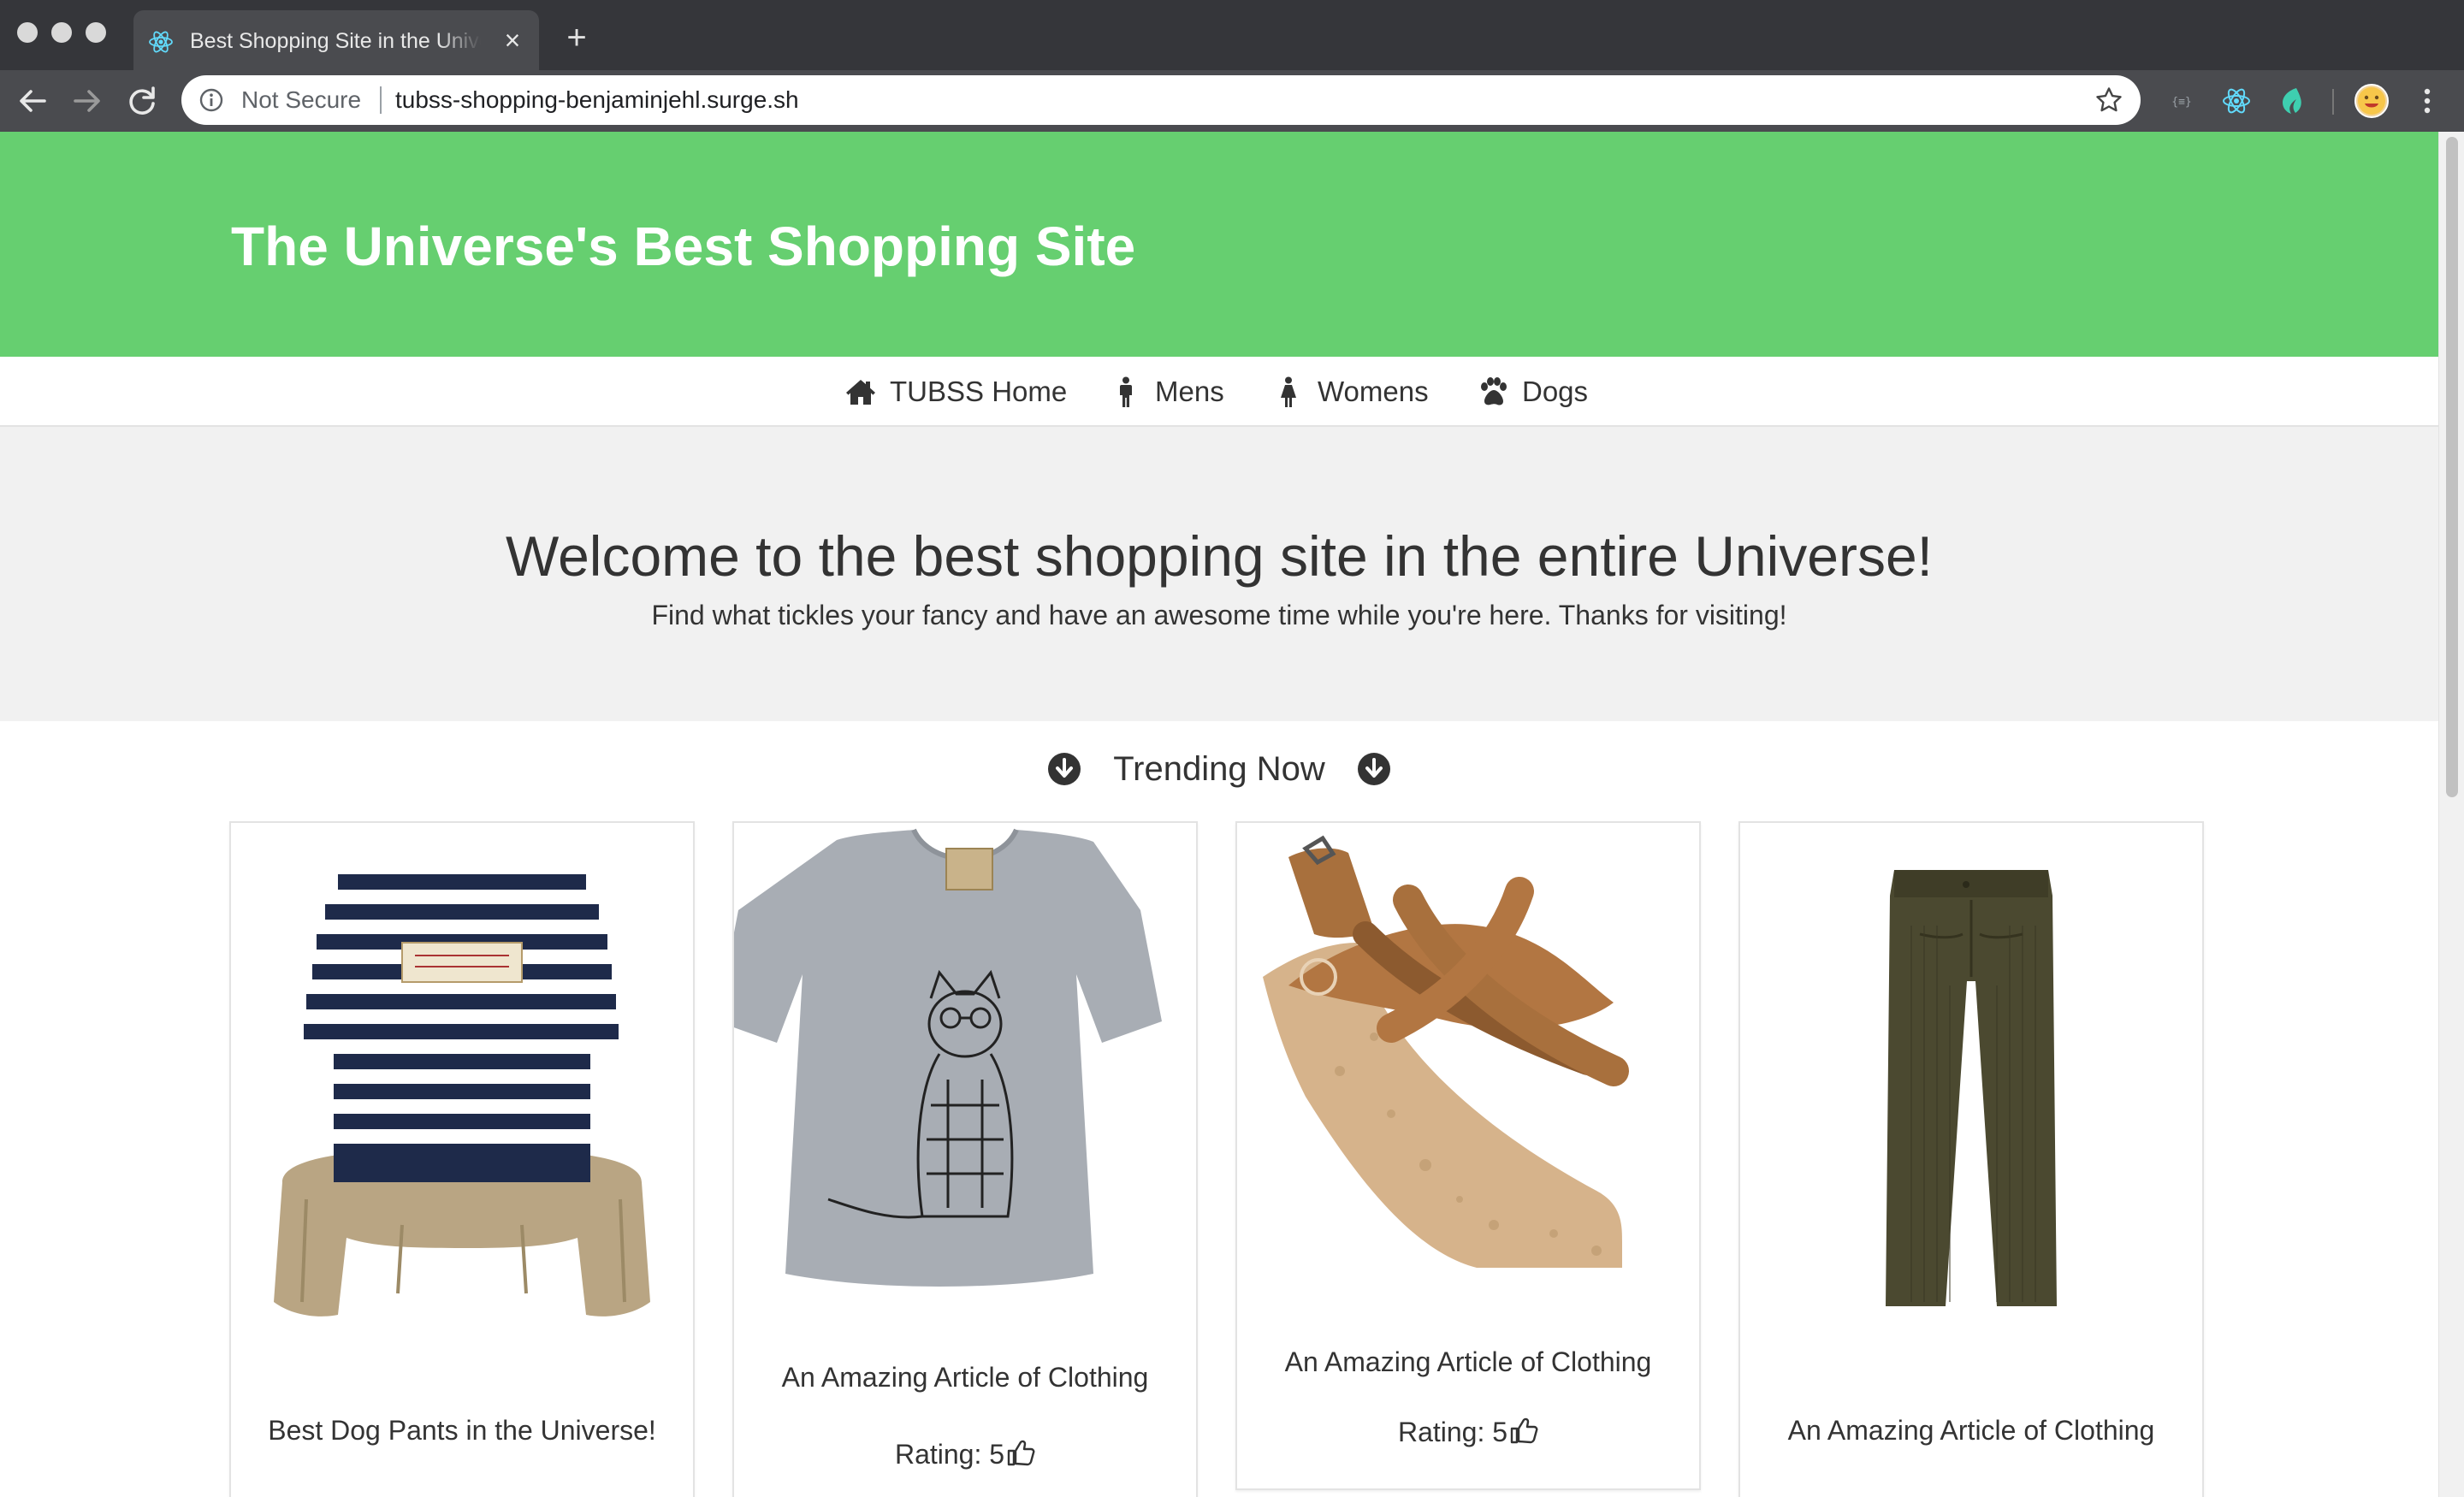  What do you see at coordinates (142, 100) in the screenshot?
I see `reload-icon` at bounding box center [142, 100].